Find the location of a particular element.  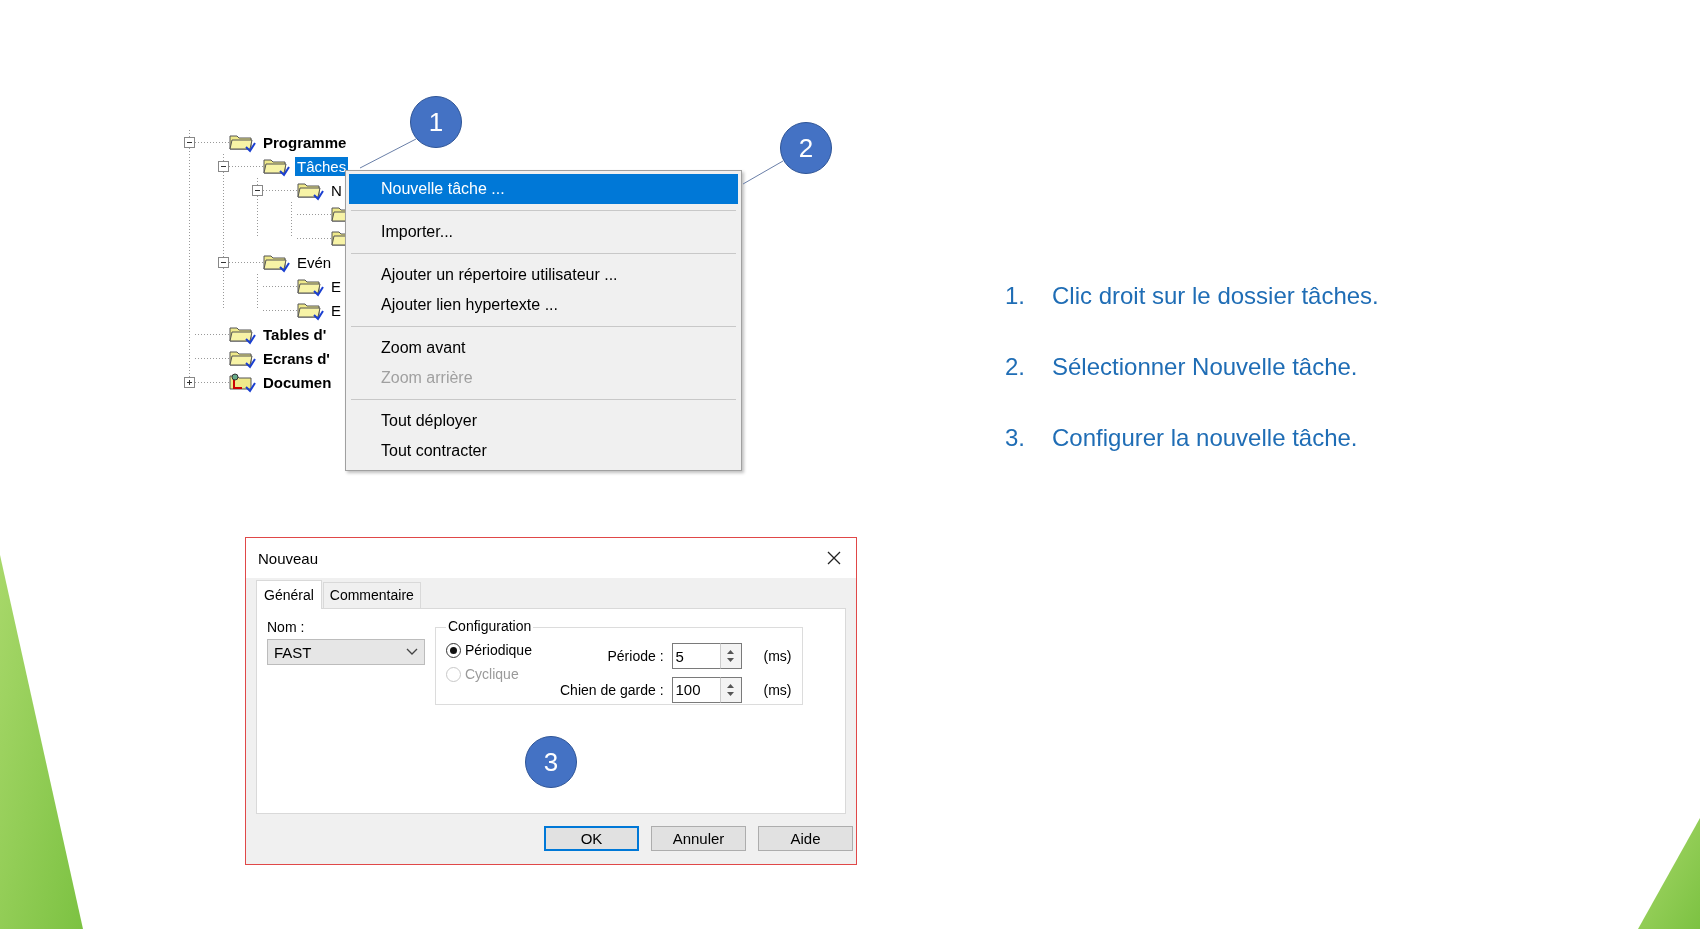

dialog-title: Nouveau is located at coordinates (288, 558).